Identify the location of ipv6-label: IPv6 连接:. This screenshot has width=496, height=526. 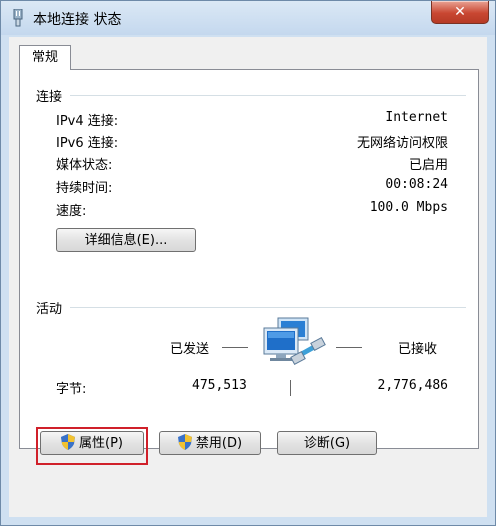
(87, 143).